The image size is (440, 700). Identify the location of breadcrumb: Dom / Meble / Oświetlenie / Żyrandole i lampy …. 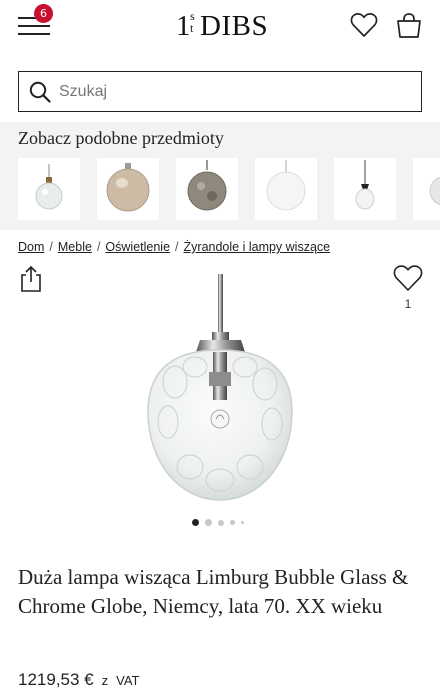
(174, 247).